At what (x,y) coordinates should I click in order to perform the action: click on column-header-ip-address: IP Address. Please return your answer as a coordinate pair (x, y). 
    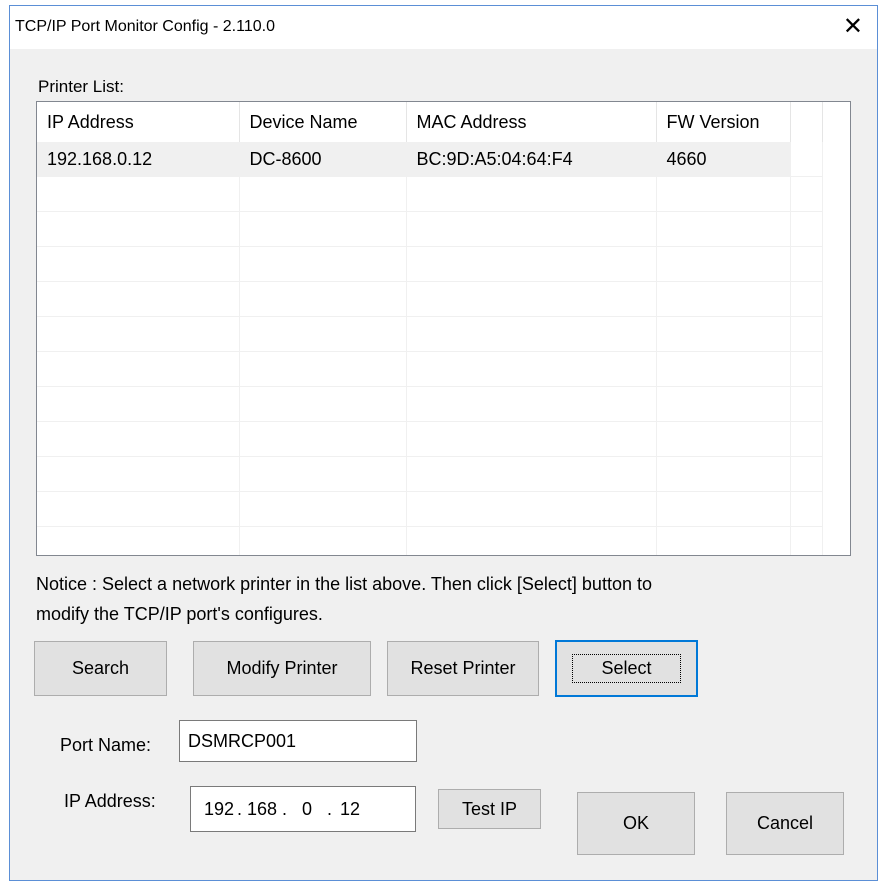
    Looking at the image, I should click on (138, 122).